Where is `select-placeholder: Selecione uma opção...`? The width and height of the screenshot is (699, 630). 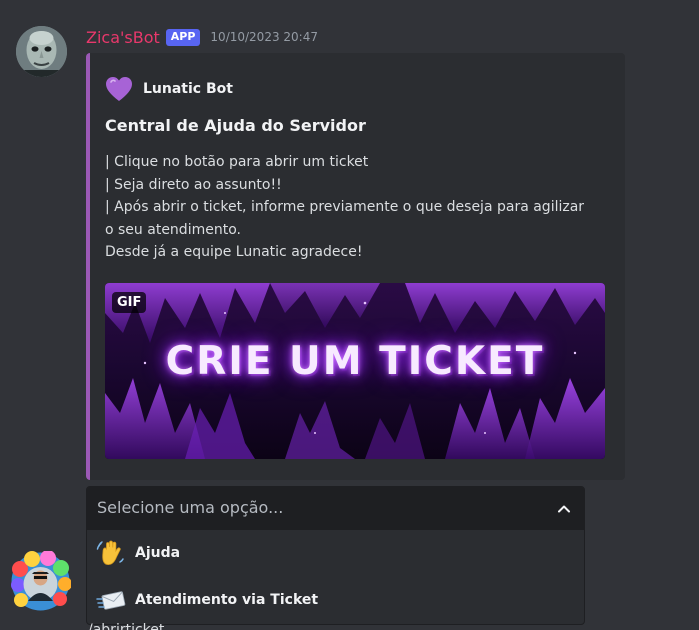
select-placeholder: Selecione uma opção... is located at coordinates (190, 507).